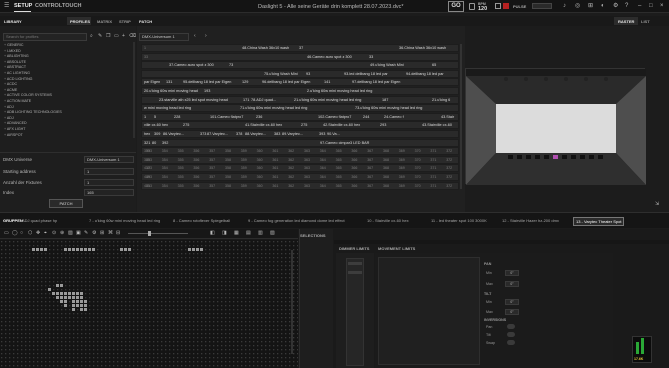  What do you see at coordinates (158, 233) in the screenshot?
I see `zoom-slider` at bounding box center [158, 233].